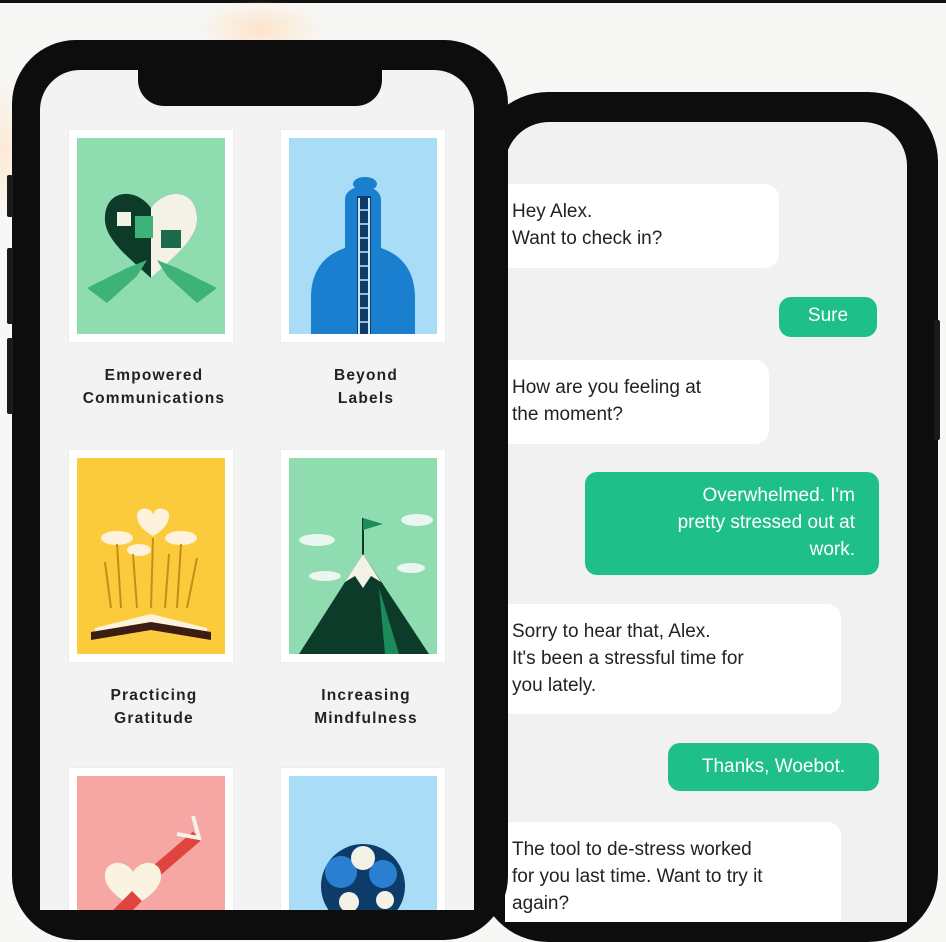 The image size is (946, 942). What do you see at coordinates (366, 707) in the screenshot?
I see `course-title: Increasing Mindfulness` at bounding box center [366, 707].